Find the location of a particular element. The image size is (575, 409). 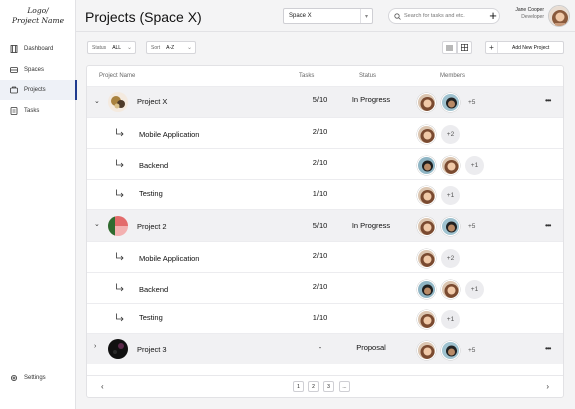

column-project-name: Project Name is located at coordinates (117, 76).